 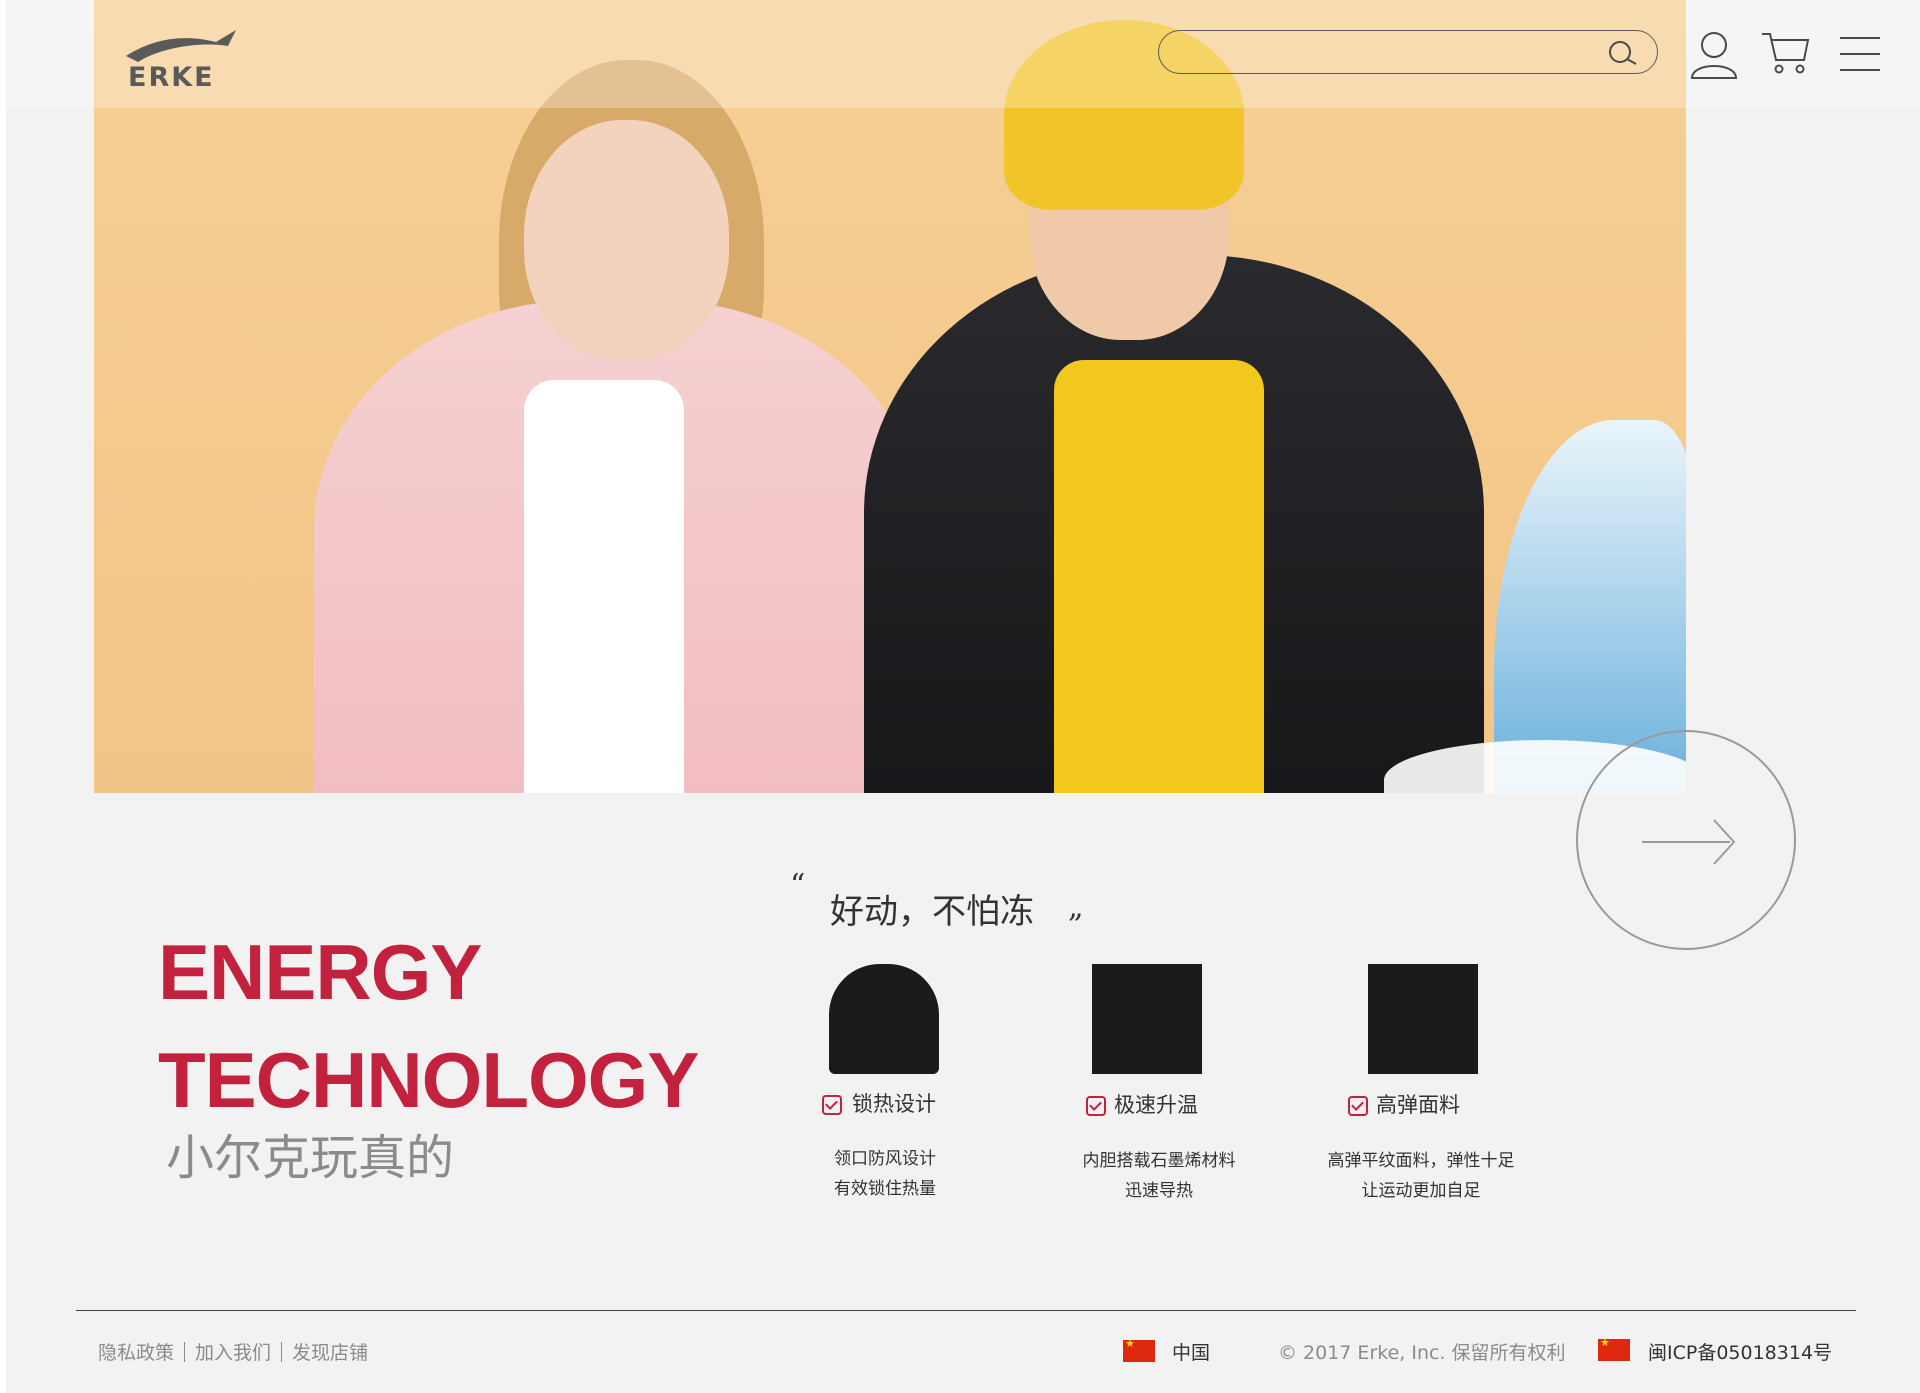 What do you see at coordinates (1156, 1105) in the screenshot?
I see `feature-title: 极速升温` at bounding box center [1156, 1105].